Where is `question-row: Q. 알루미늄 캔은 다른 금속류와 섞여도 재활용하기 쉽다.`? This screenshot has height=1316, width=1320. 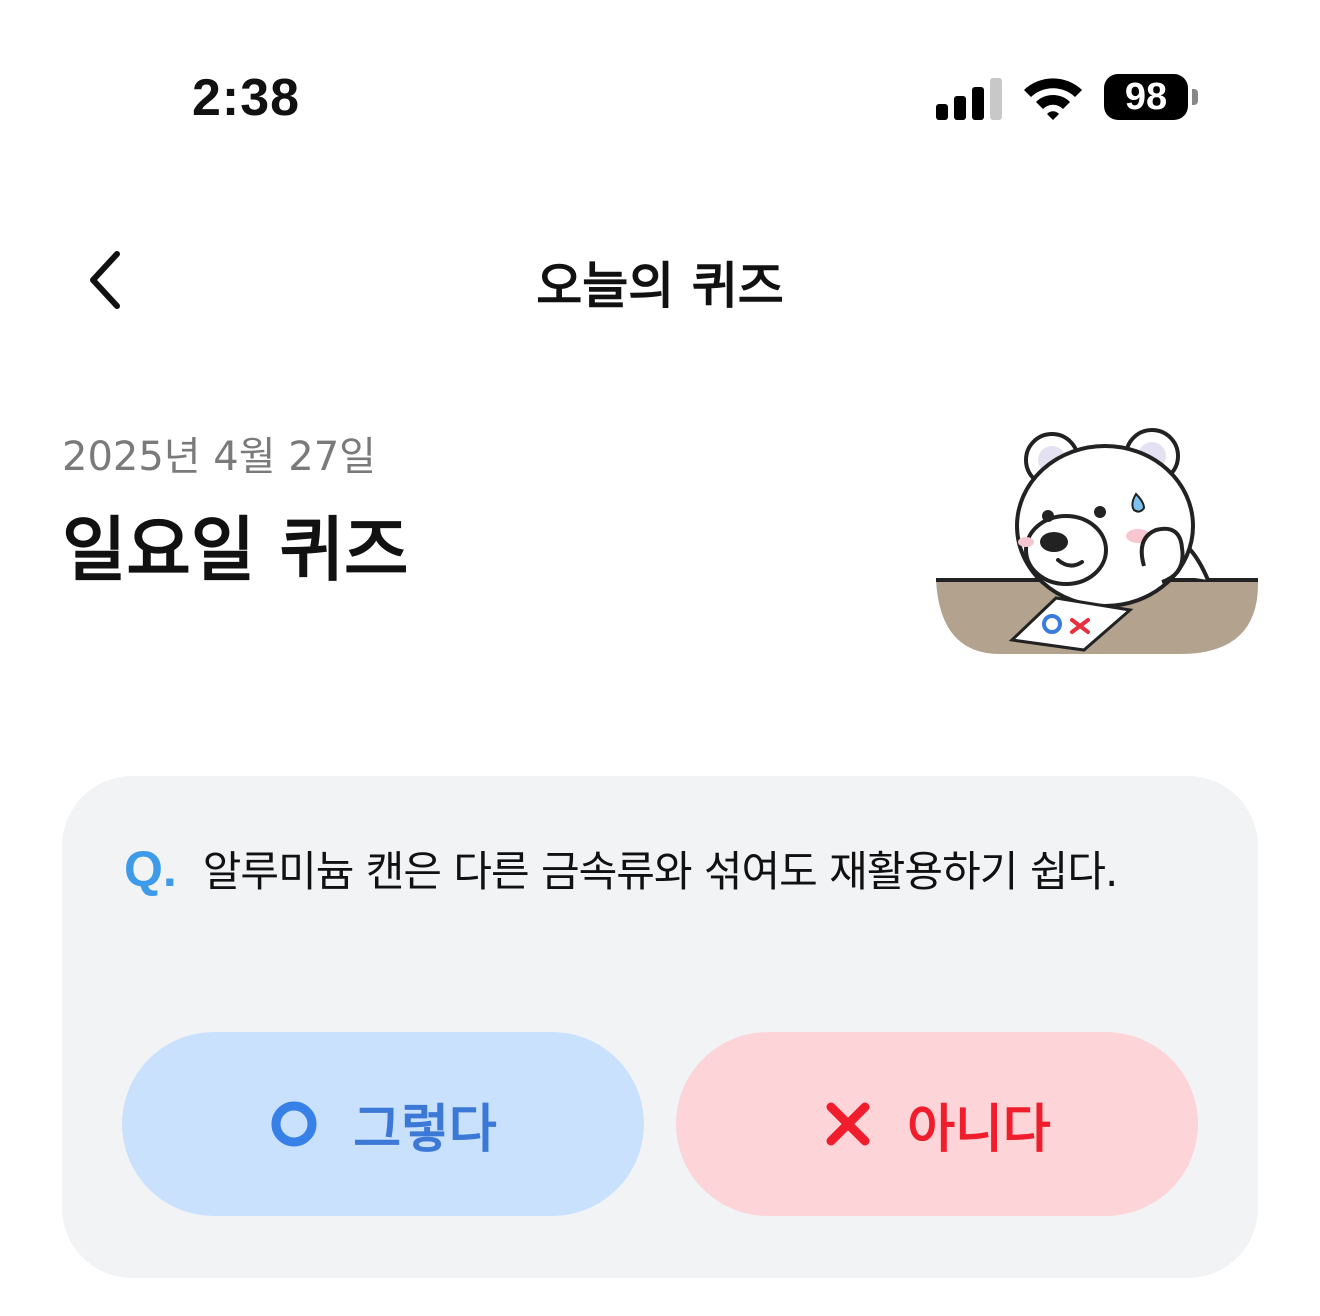
question-row: Q. 알루미늄 캔은 다른 금속류와 섞여도 재활용하기 쉽다. is located at coordinates (674, 868).